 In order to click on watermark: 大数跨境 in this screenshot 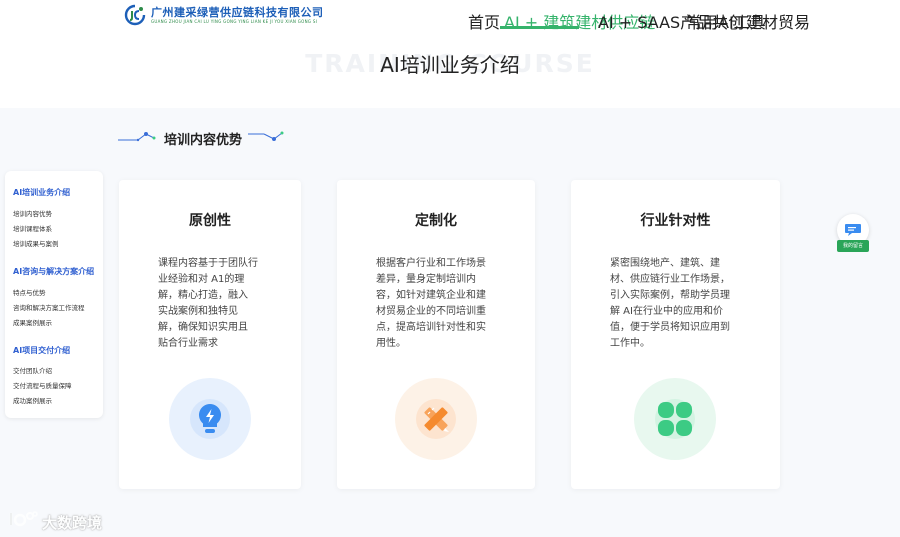, I will do `click(55, 522)`.